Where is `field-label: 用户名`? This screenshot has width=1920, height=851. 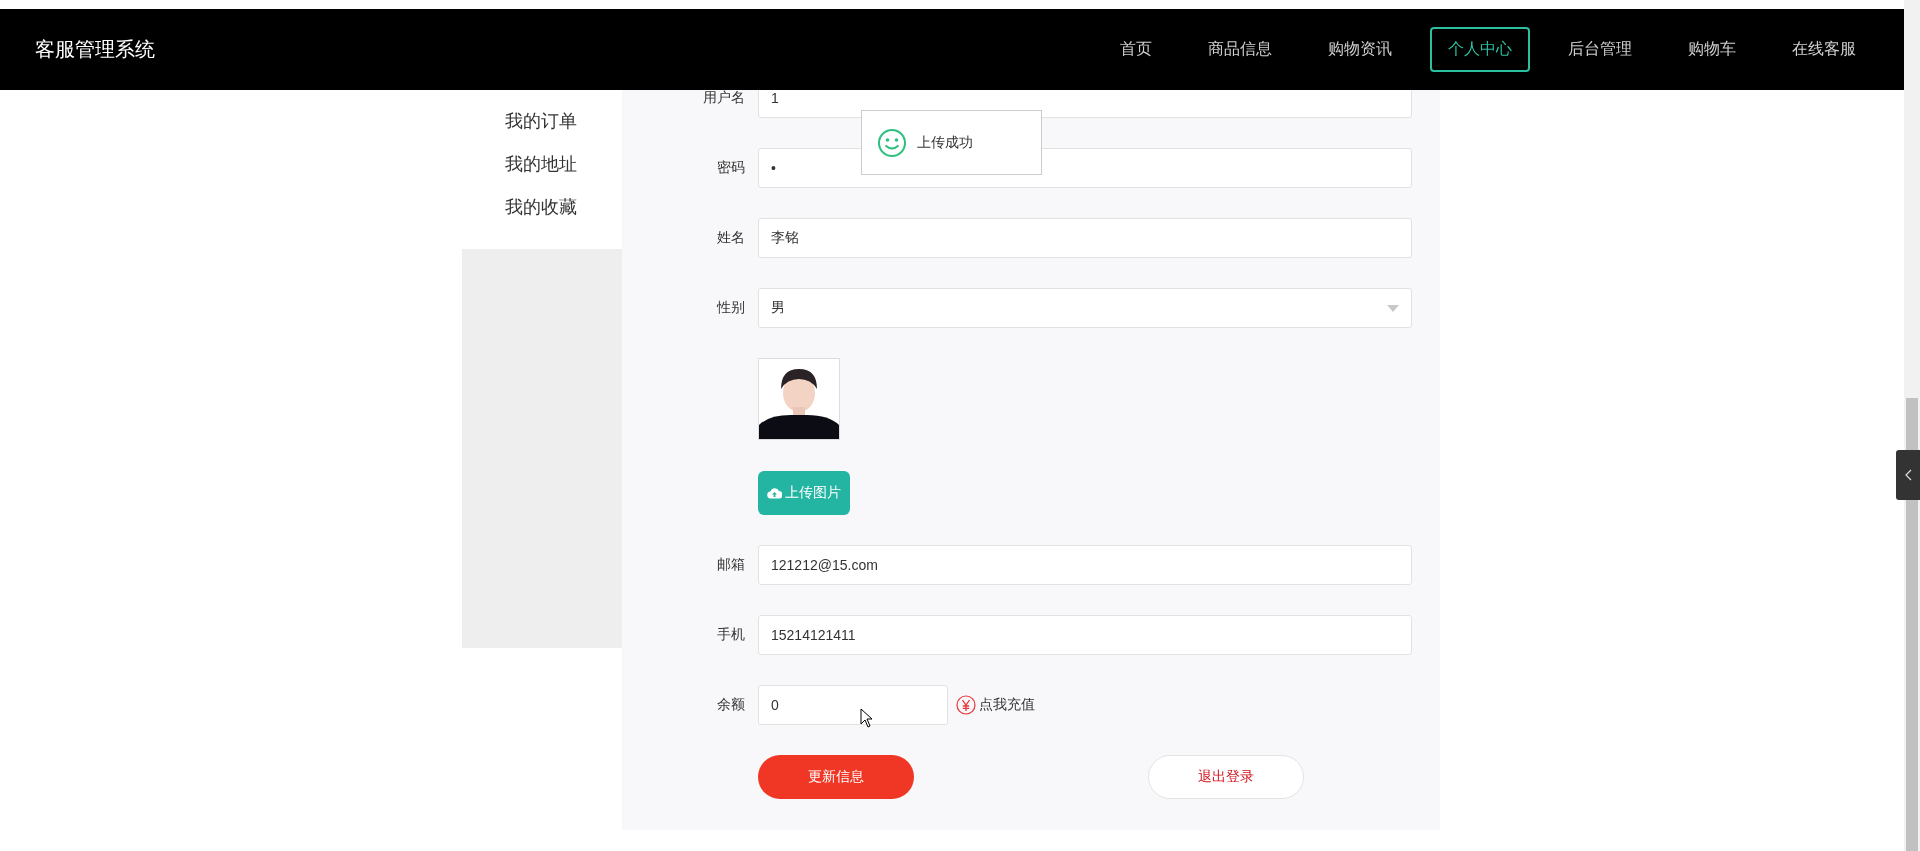
field-label: 用户名 is located at coordinates (723, 98).